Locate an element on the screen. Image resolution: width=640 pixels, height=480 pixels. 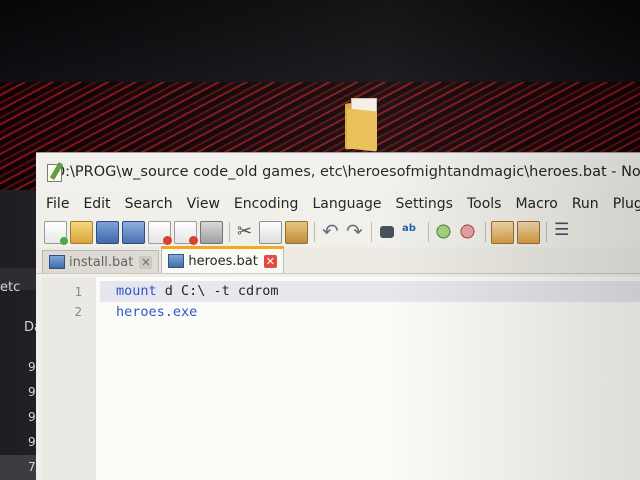
menu-tools: Tools is located at coordinates (484, 204).